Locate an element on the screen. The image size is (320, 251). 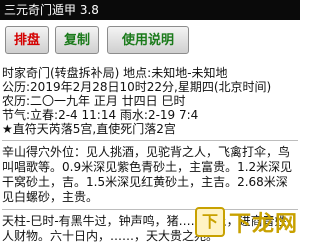
gregorian-date: 公历:2019年2月28日10时22分,星期四(北京时间) is located at coordinates (137, 87).